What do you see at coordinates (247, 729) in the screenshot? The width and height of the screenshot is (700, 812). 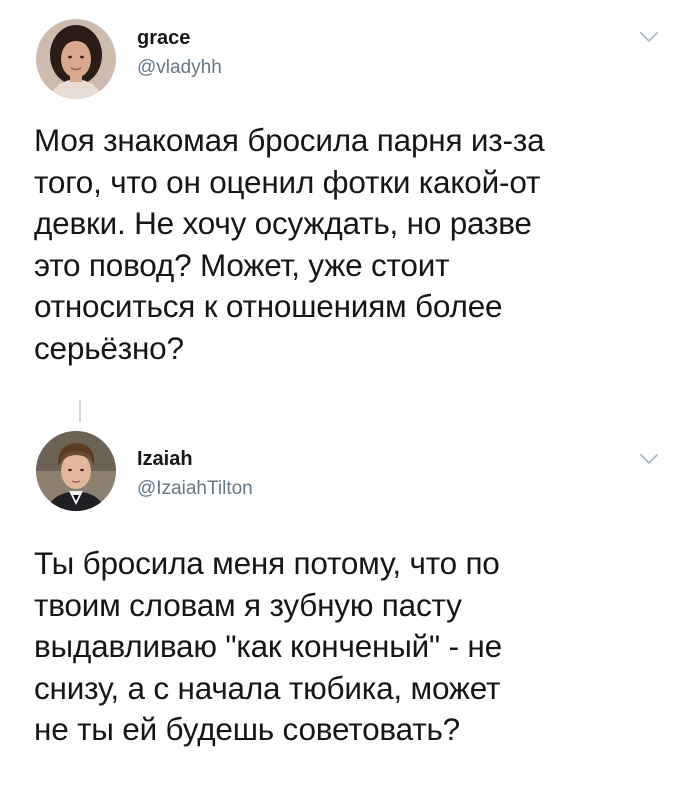 I see `tweet-text-line: не ты ей будешь советовать?` at bounding box center [247, 729].